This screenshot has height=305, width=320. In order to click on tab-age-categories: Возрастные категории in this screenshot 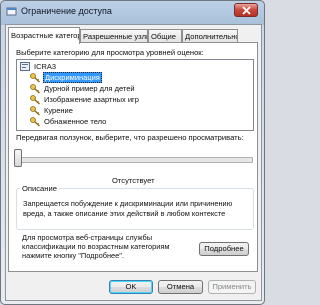, I will do `click(44, 35)`.